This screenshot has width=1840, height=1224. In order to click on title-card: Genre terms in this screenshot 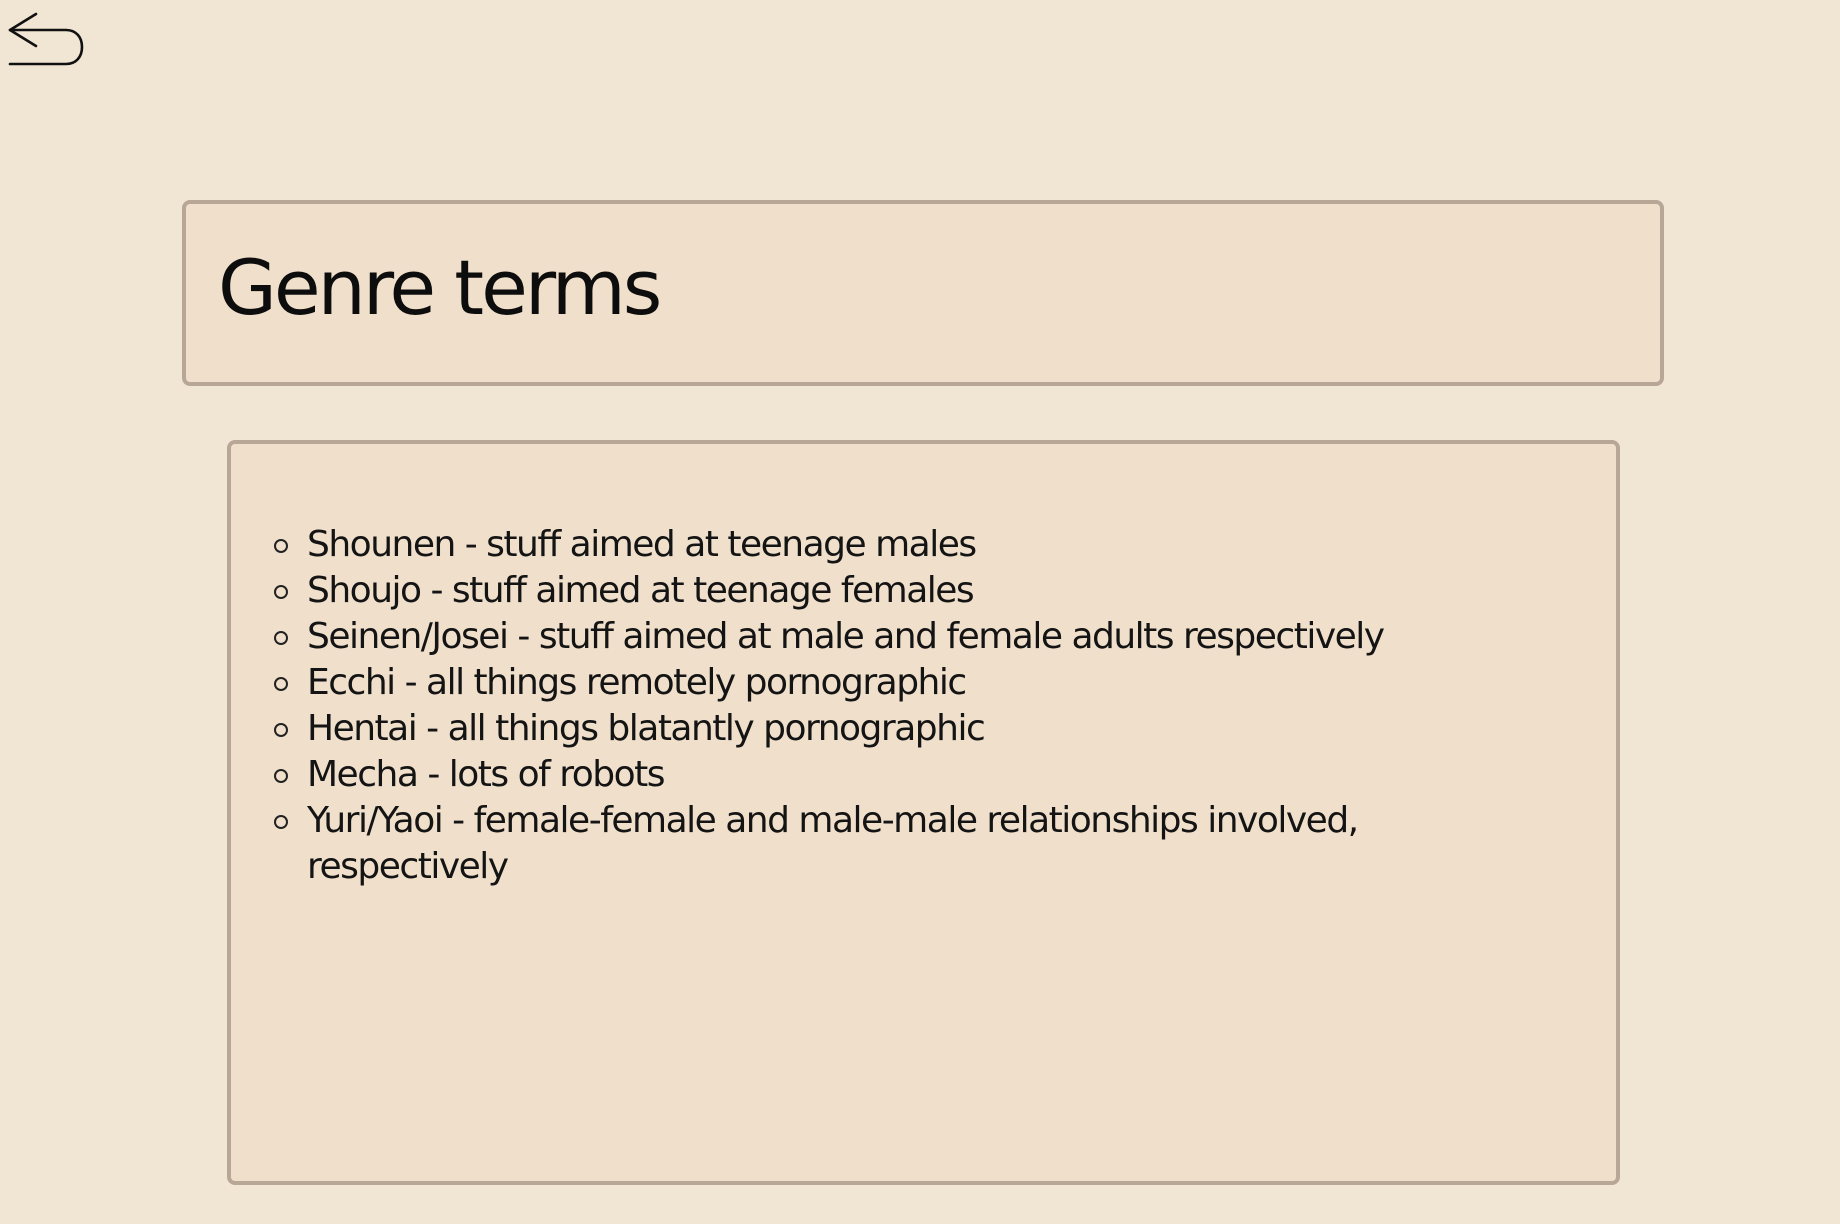, I will do `click(923, 293)`.